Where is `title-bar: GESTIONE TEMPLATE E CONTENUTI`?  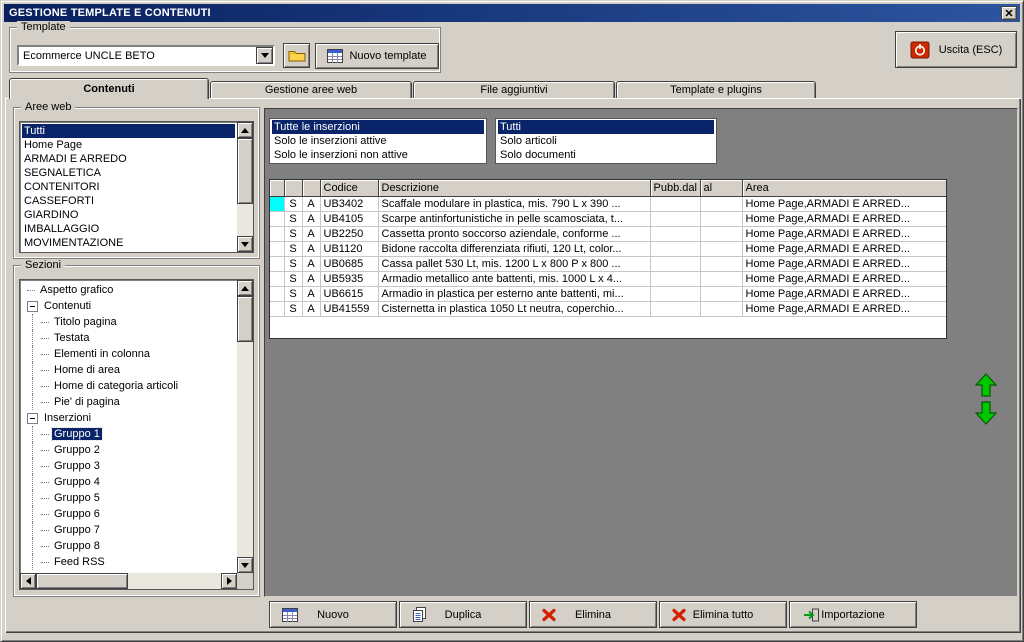
title-bar: GESTIONE TEMPLATE E CONTENUTI is located at coordinates (512, 13).